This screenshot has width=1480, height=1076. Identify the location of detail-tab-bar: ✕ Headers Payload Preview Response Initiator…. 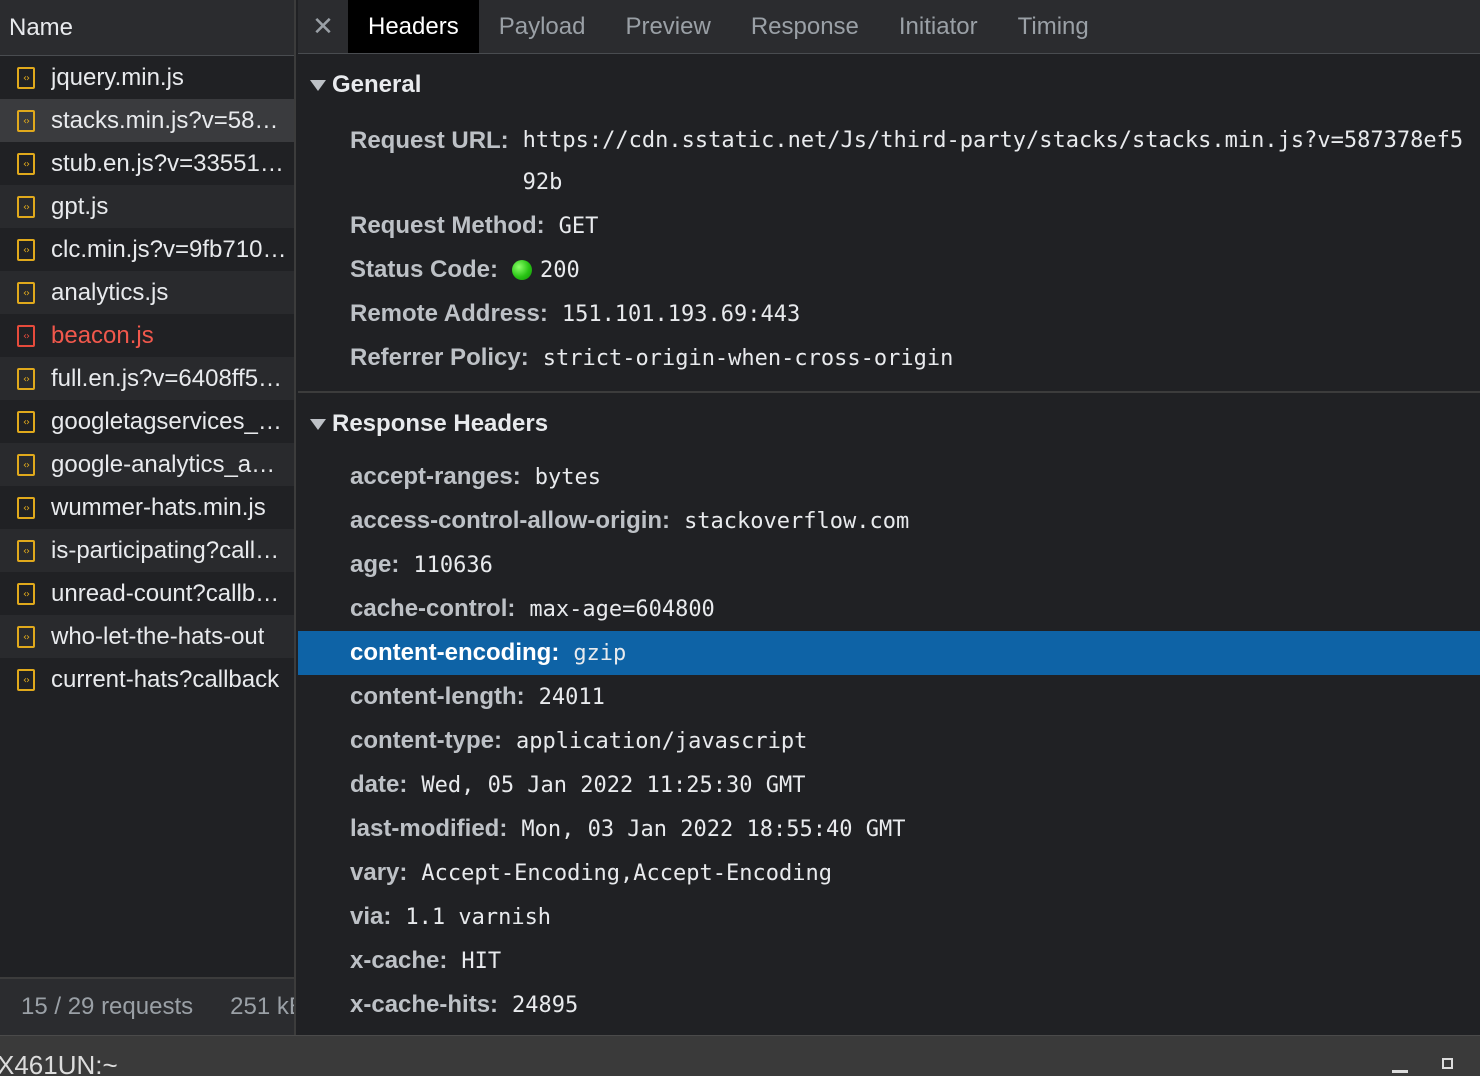
(889, 27).